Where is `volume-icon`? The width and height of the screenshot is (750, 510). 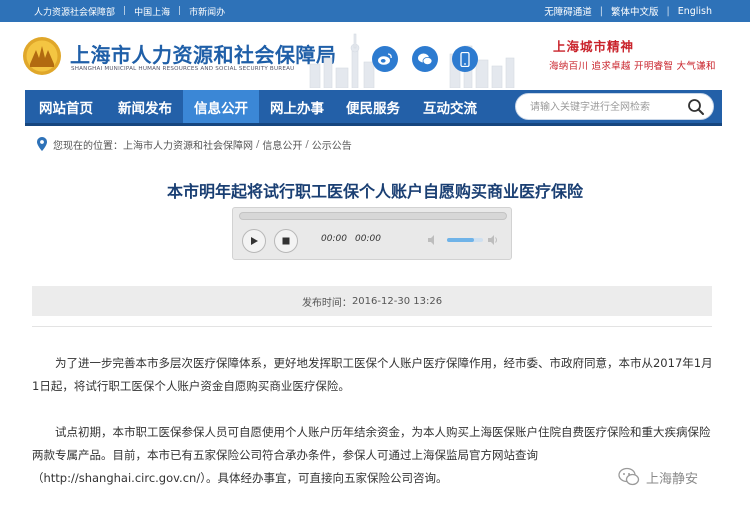
volume-icon is located at coordinates (493, 240).